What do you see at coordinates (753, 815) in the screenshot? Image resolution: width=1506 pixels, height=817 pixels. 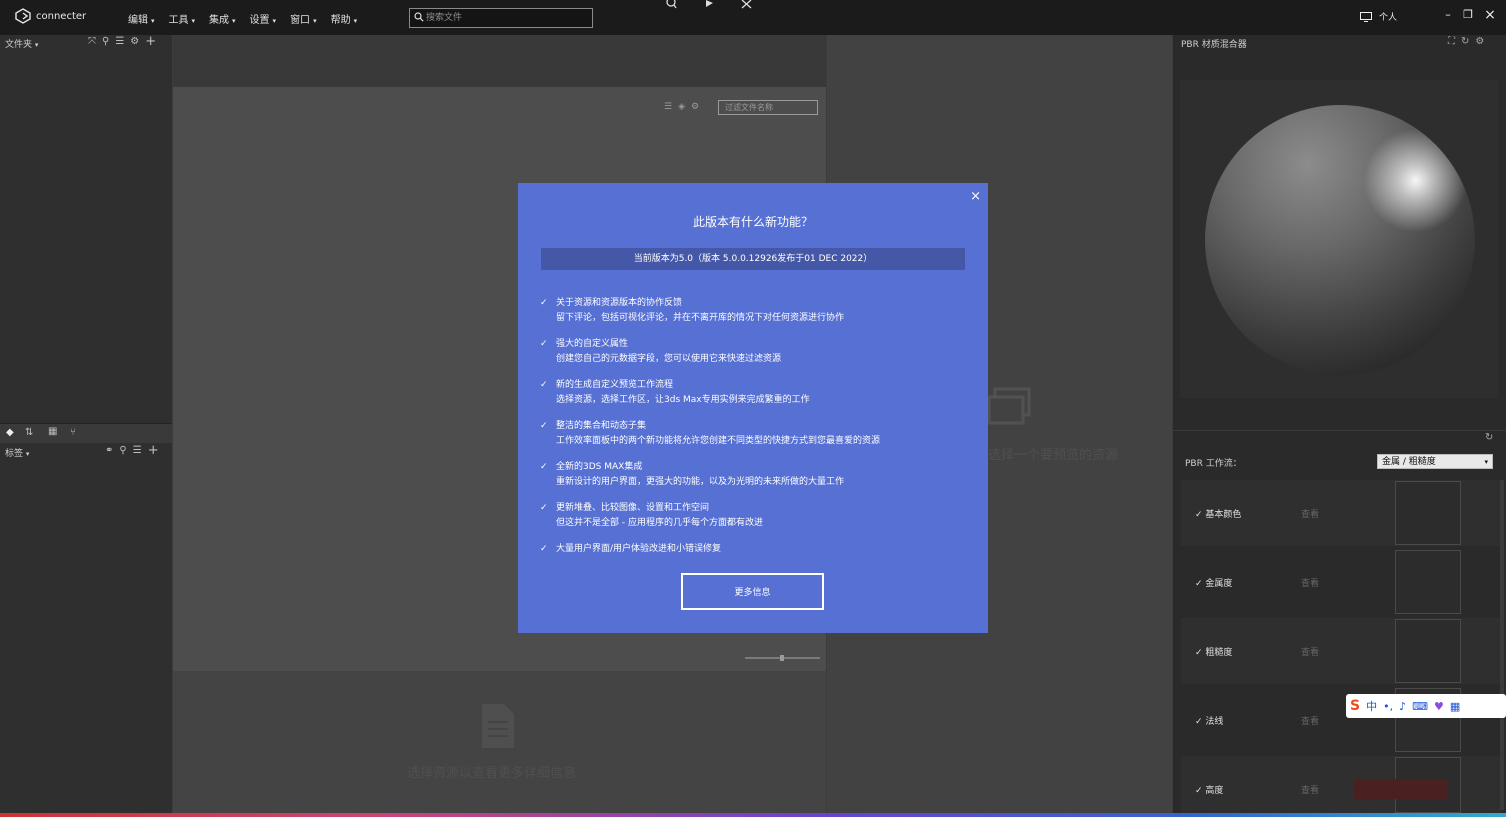 I see `taskbar-accent-line` at bounding box center [753, 815].